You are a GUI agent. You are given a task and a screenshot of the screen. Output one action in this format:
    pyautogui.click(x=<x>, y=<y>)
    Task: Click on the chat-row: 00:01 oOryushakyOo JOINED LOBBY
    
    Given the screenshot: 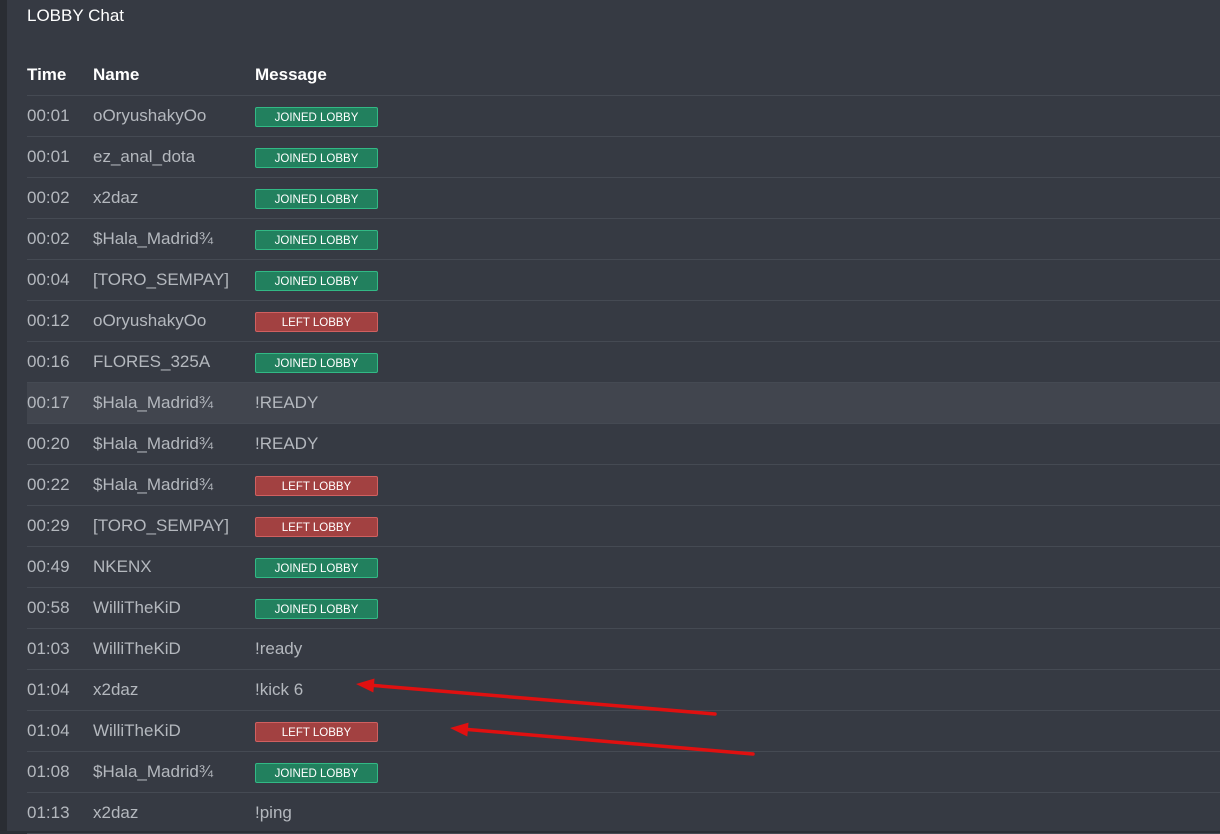 What is the action you would take?
    pyautogui.click(x=623, y=116)
    